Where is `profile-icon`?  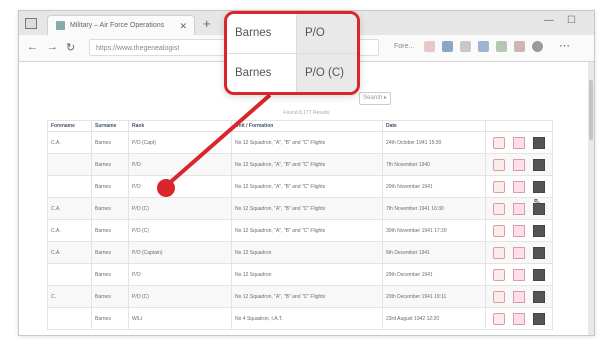 profile-icon is located at coordinates (537, 46).